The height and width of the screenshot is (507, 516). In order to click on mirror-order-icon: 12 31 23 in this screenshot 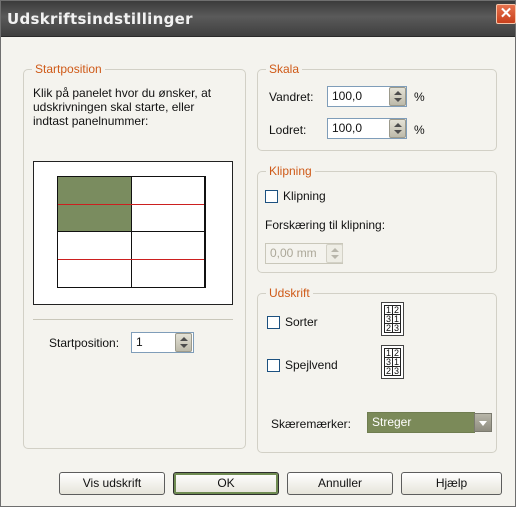, I will do `click(392, 362)`.